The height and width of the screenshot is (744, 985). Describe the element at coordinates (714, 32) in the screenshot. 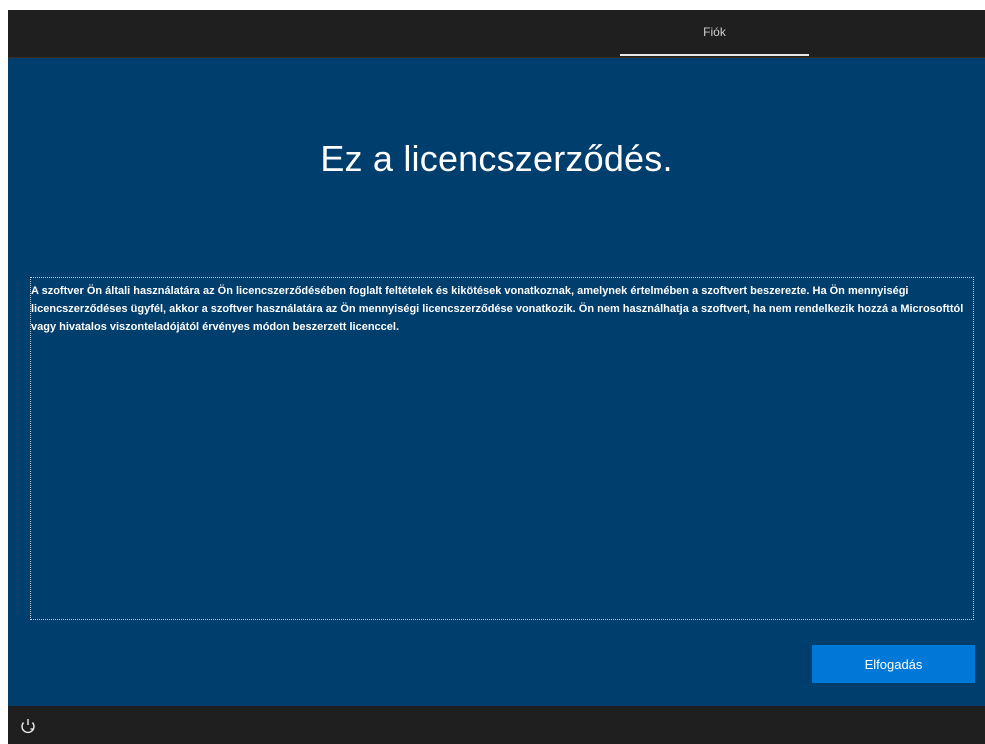

I see `tab-account: Fiók` at that location.